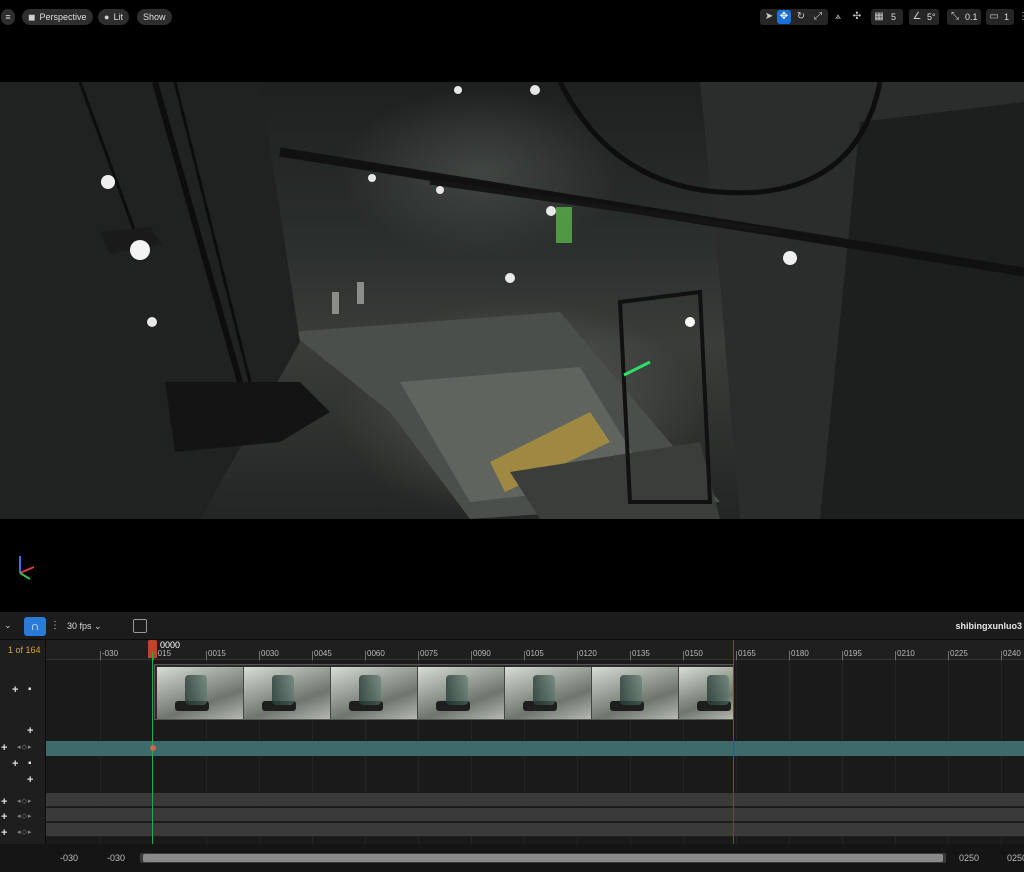  I want to click on grid-snap-value: 5, so click(894, 17).